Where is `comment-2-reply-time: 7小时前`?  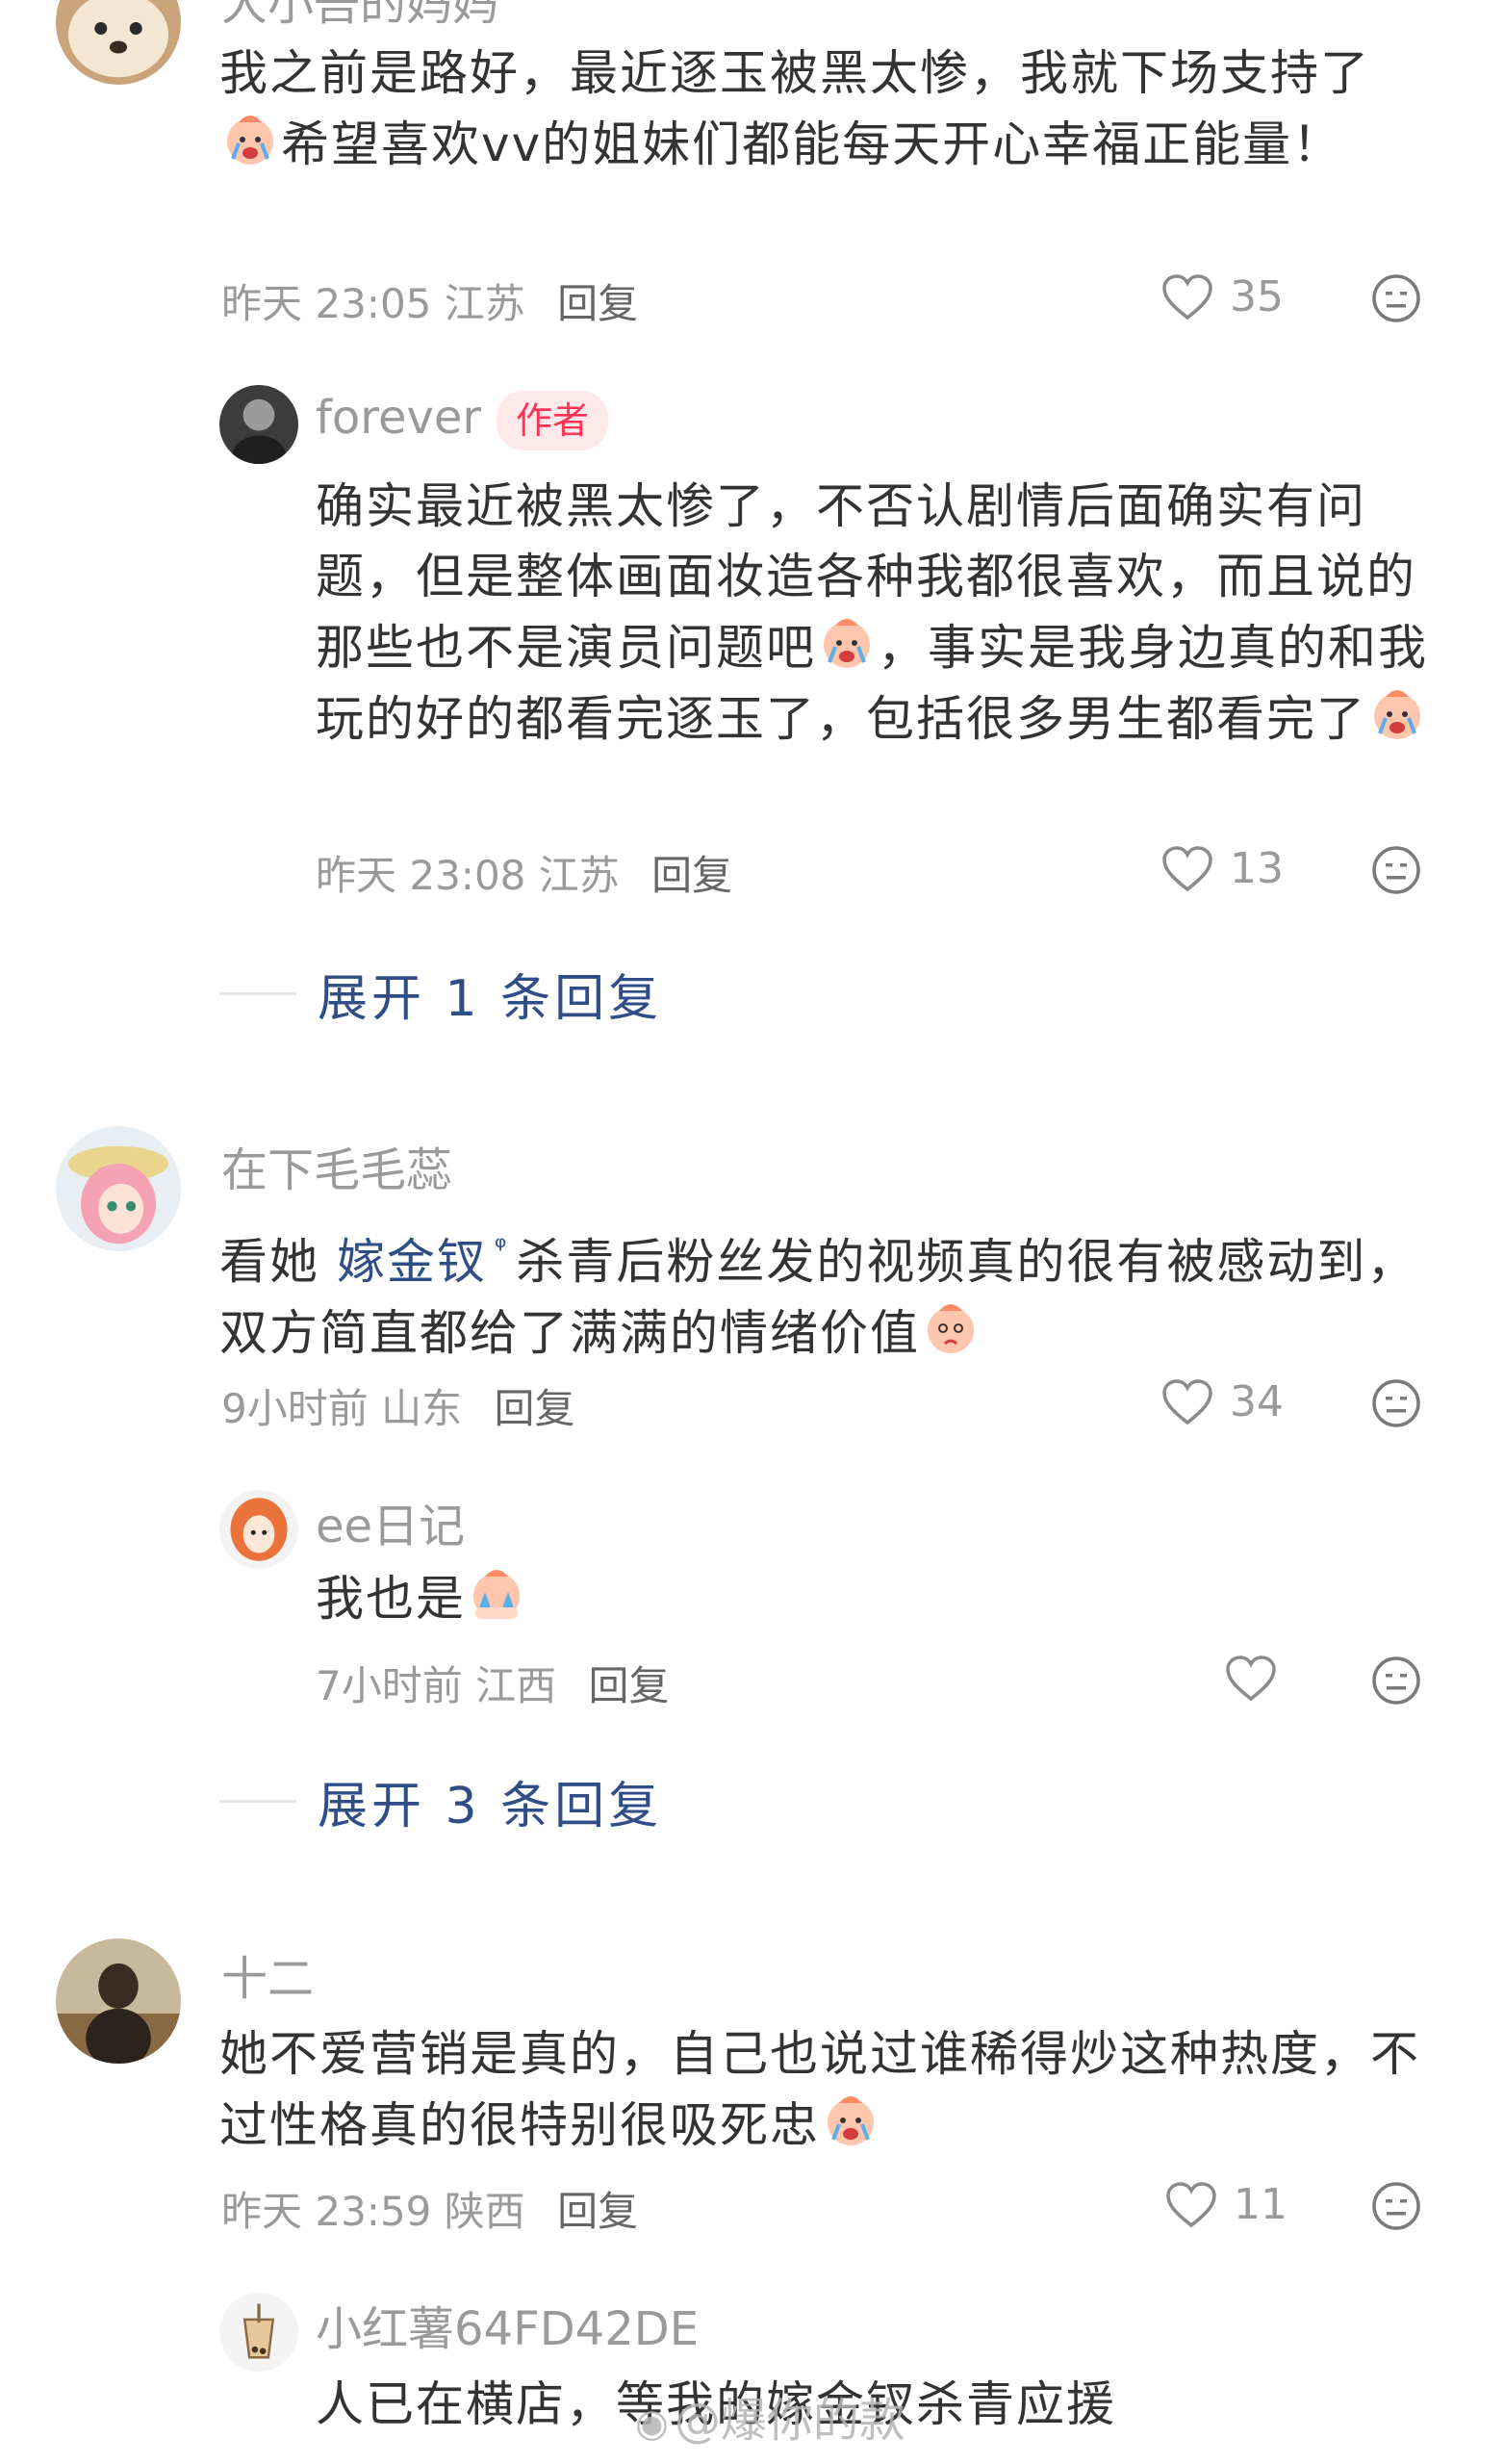 comment-2-reply-time: 7小时前 is located at coordinates (390, 1685).